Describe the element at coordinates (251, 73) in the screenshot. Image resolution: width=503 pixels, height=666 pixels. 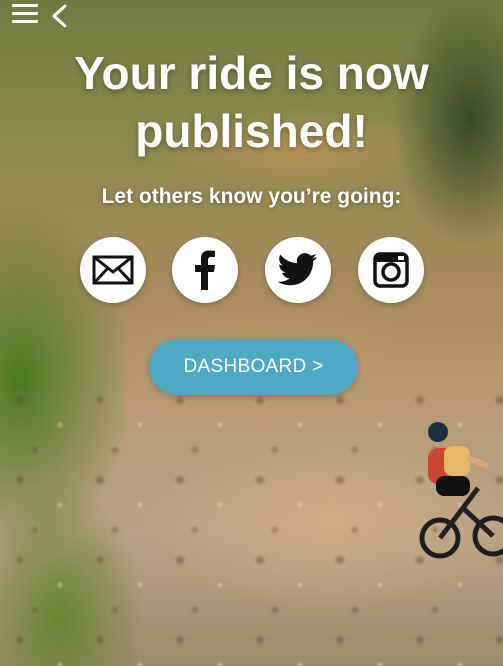
I see `headline-line-1: Your ride is now` at that location.